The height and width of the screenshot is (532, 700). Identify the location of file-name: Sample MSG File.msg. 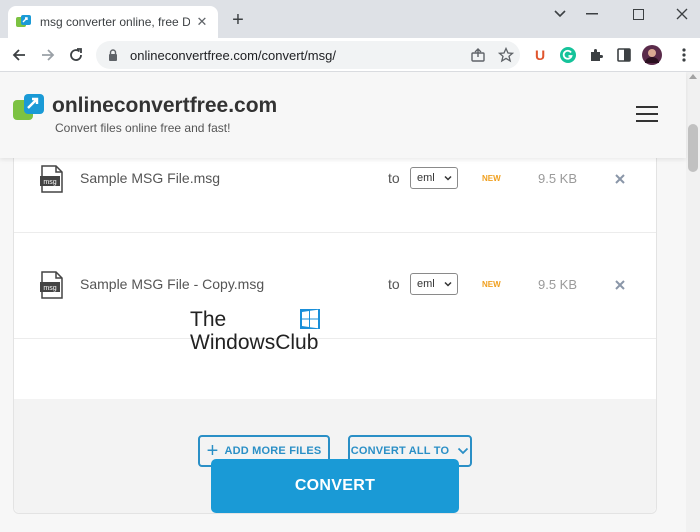
(150, 178).